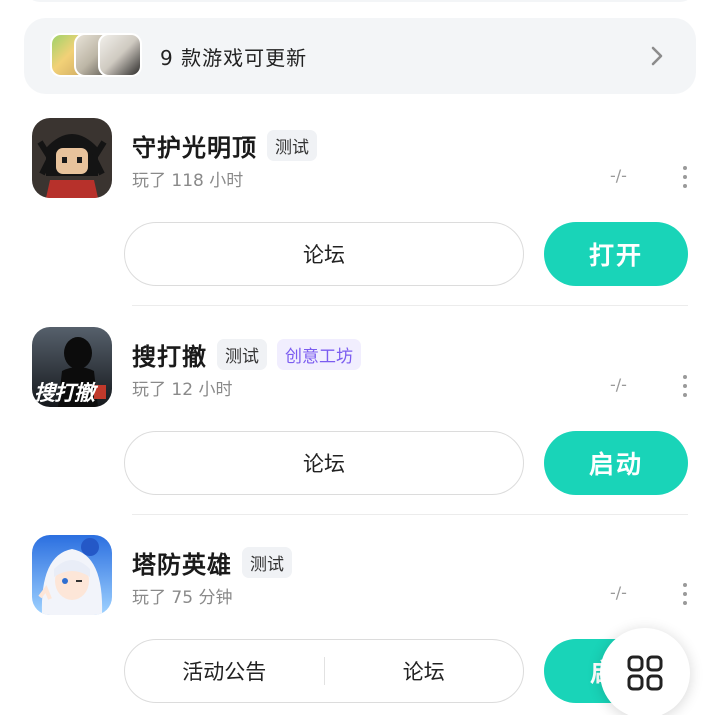 This screenshot has height=715, width=720. I want to click on game-title: 搜打撤, so click(169, 357).